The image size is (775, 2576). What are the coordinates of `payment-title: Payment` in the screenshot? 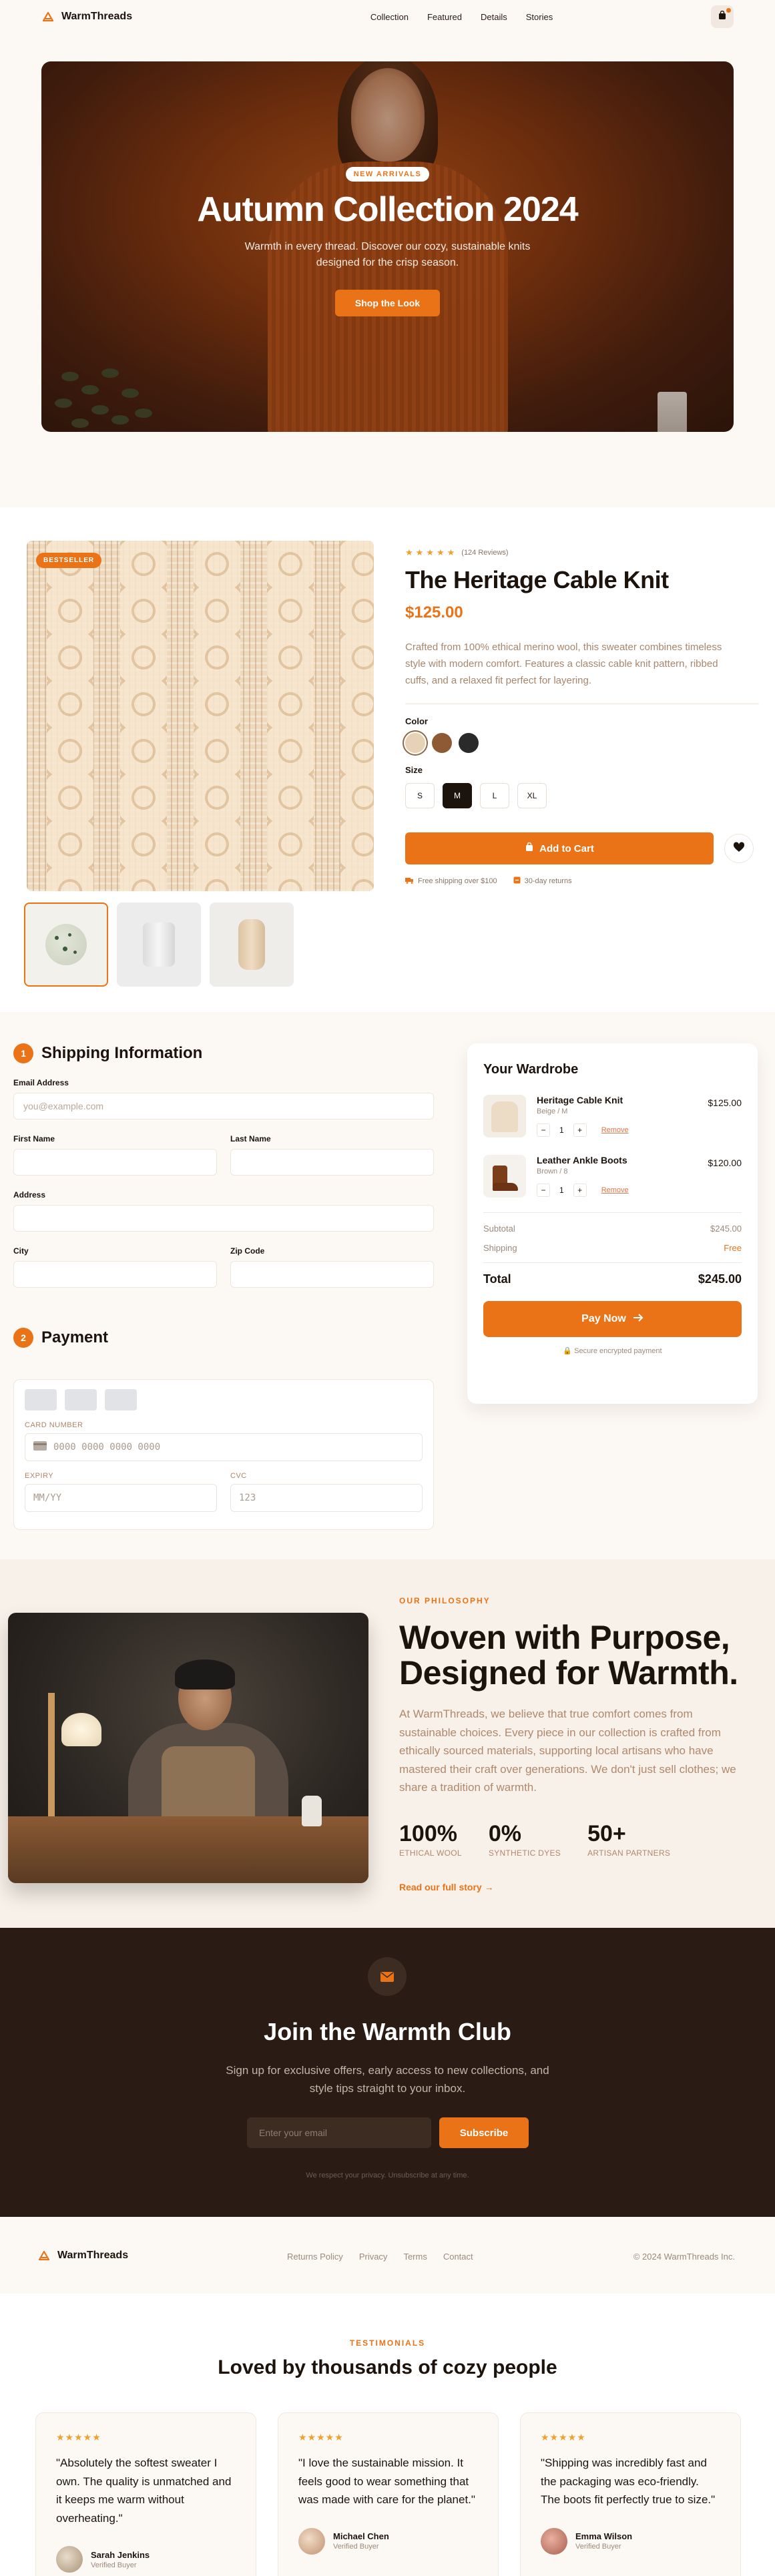 It's located at (75, 1337).